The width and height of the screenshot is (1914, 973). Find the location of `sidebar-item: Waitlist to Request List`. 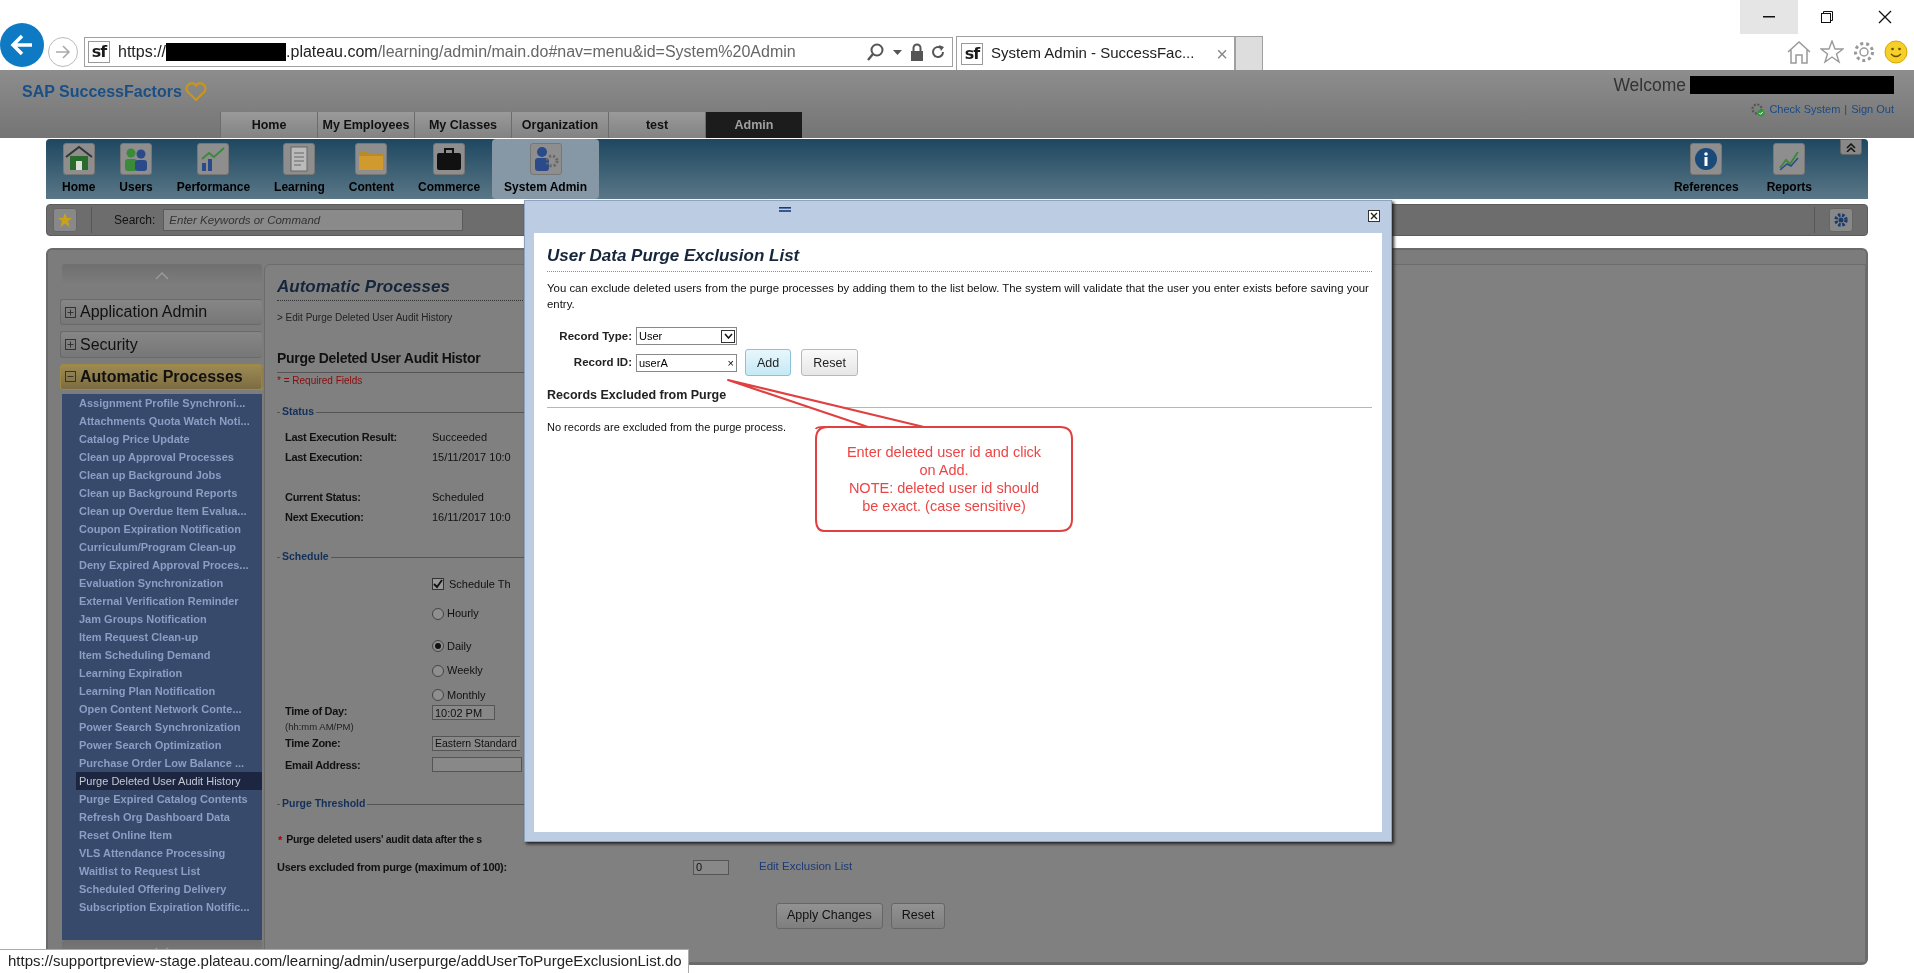

sidebar-item: Waitlist to Request List is located at coordinates (162, 870).